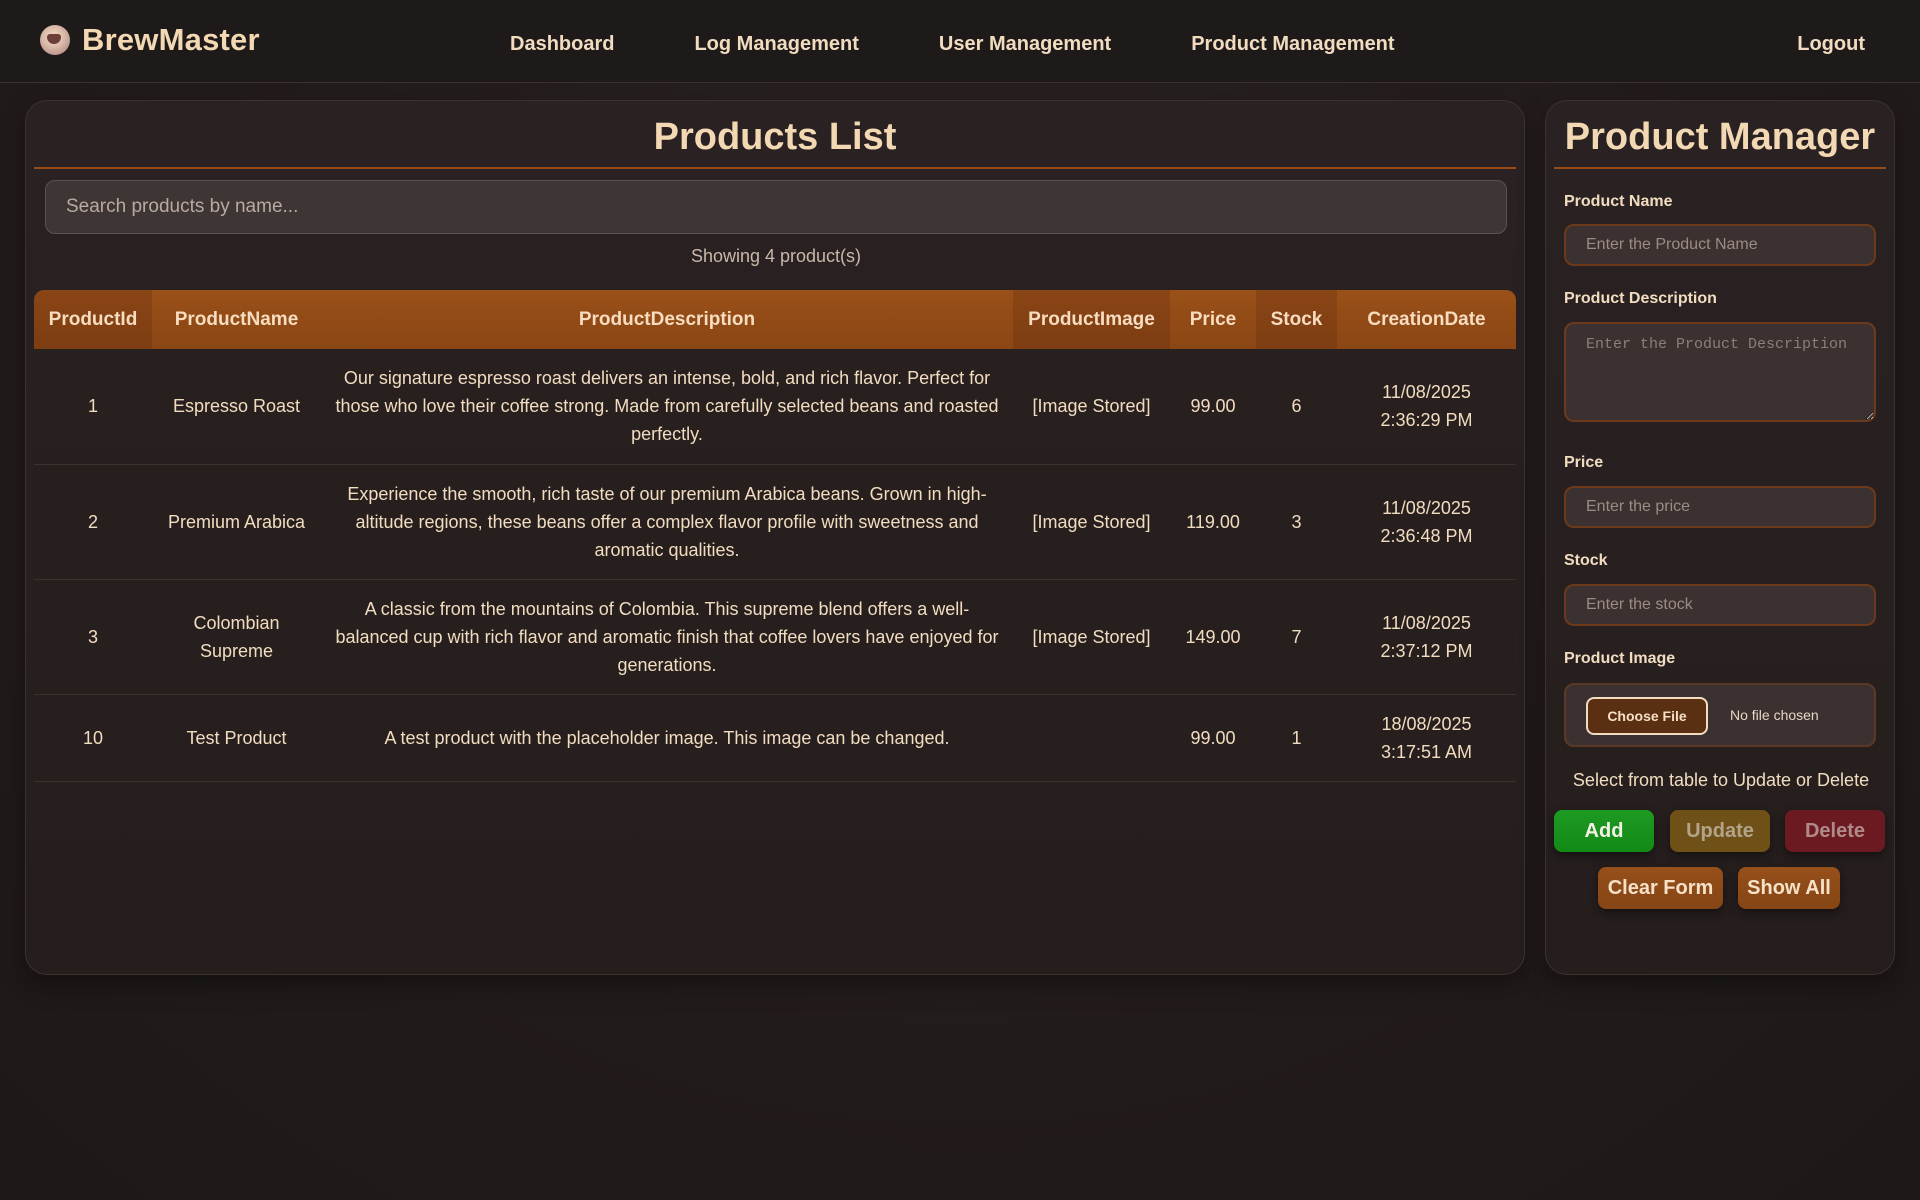  What do you see at coordinates (1296, 407) in the screenshot?
I see `cell-stock: 6` at bounding box center [1296, 407].